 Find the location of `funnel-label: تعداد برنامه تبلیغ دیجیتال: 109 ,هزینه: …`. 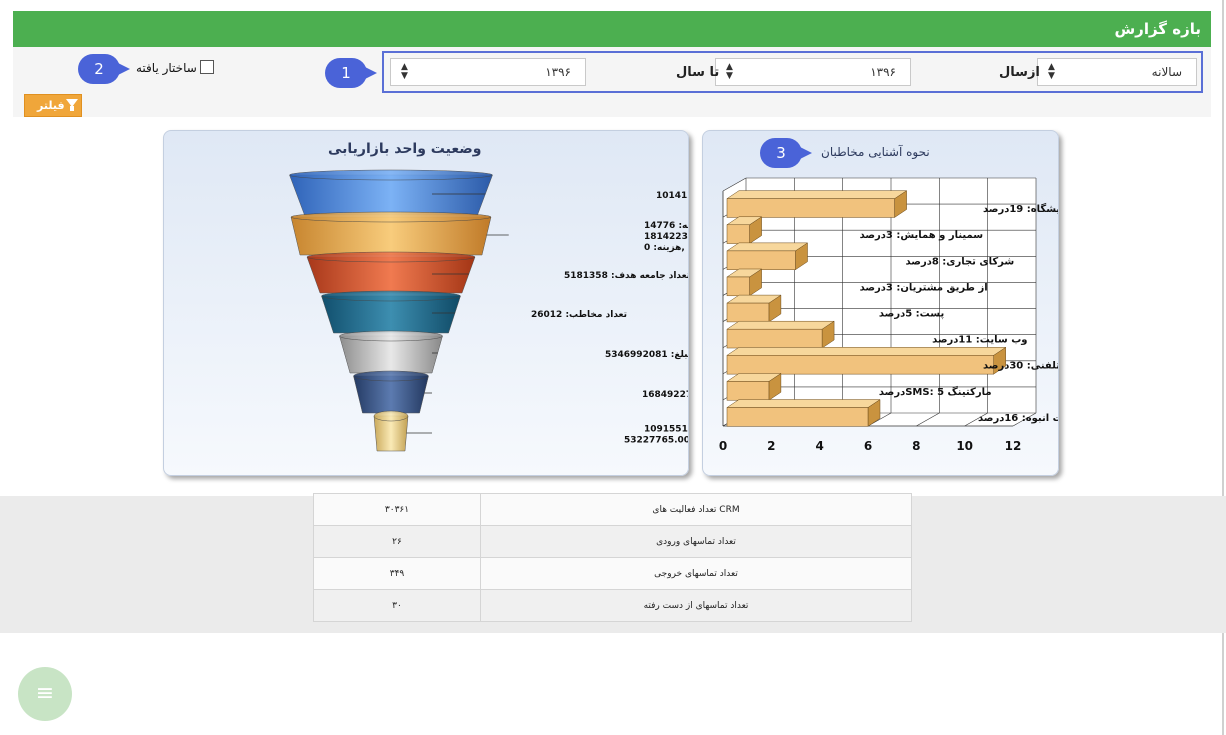

funnel-label: تعداد برنامه تبلیغ دیجیتال: 109 ,هزینه: … is located at coordinates (666, 226).